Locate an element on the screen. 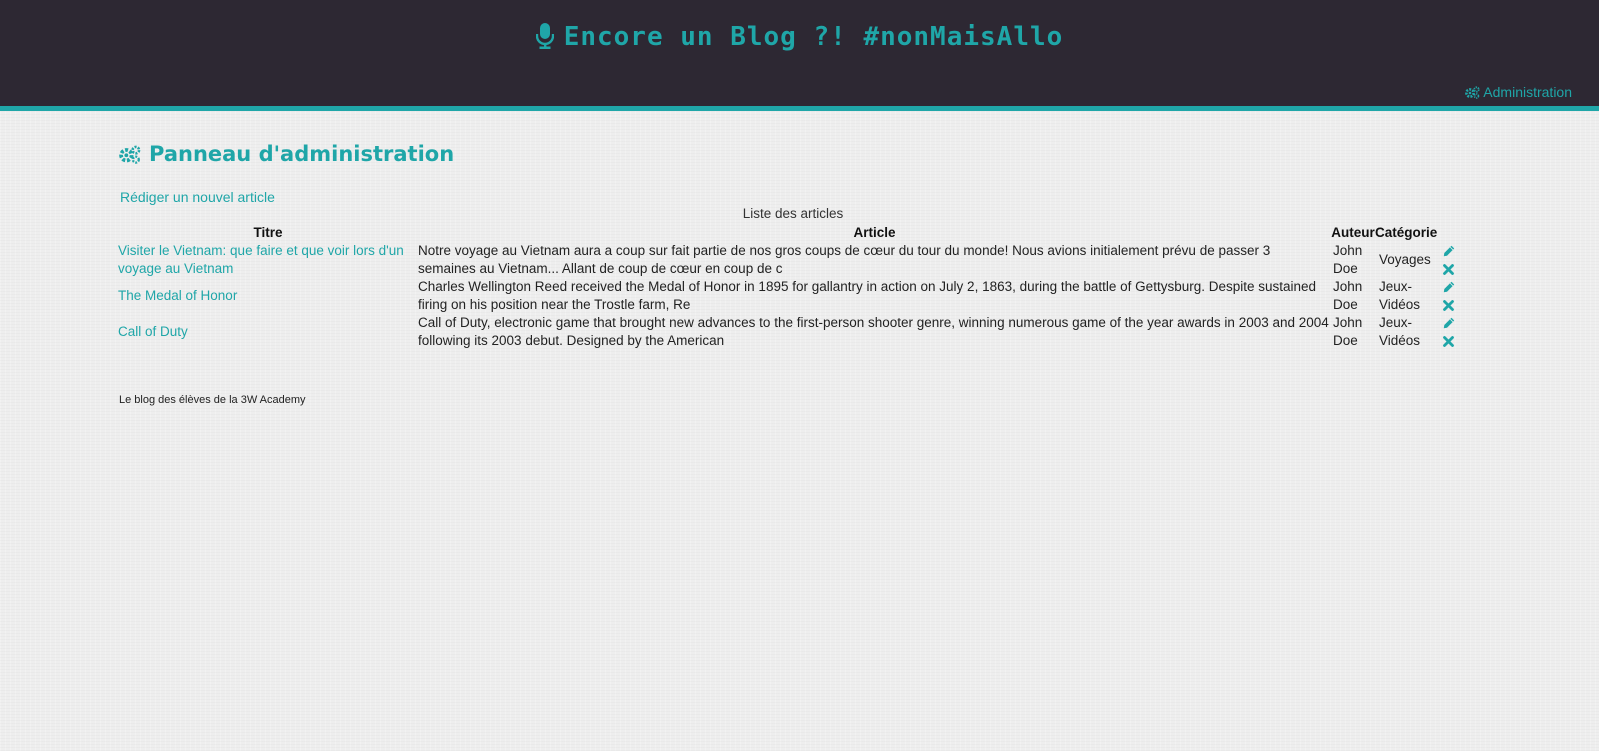 The image size is (1599, 751). column-header-title: Titre is located at coordinates (268, 232).